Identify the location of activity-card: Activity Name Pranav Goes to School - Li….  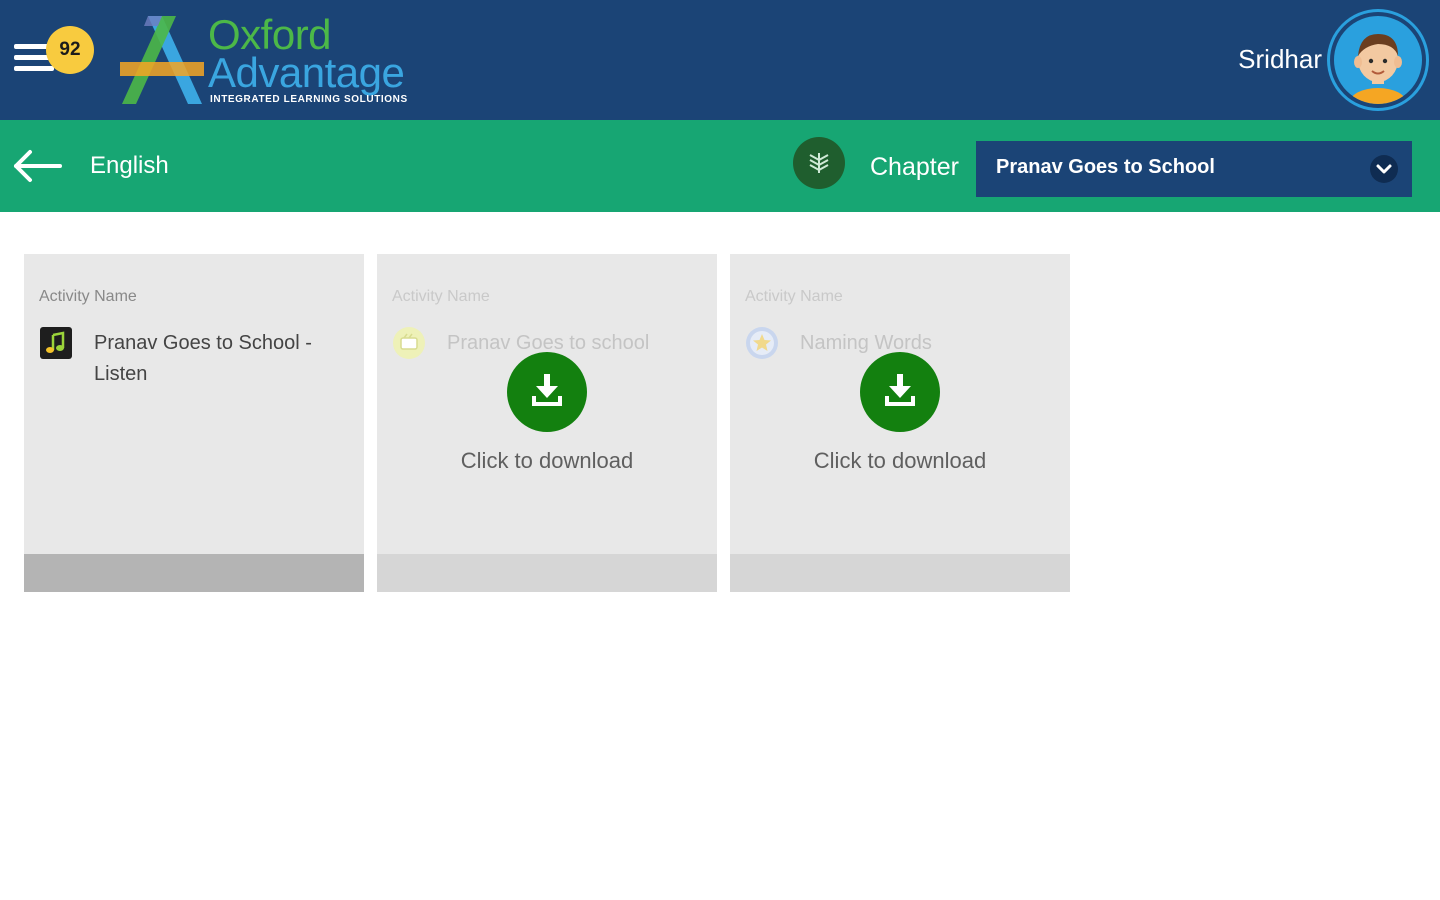
(194, 423).